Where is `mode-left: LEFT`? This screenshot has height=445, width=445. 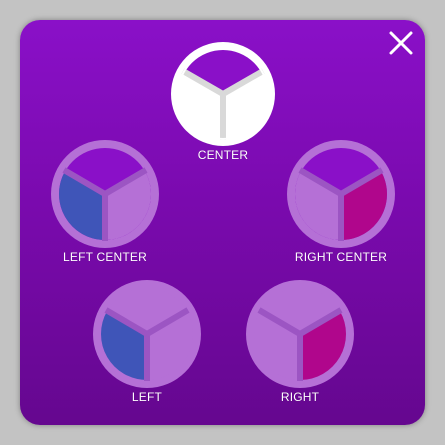
mode-left: LEFT is located at coordinates (147, 342).